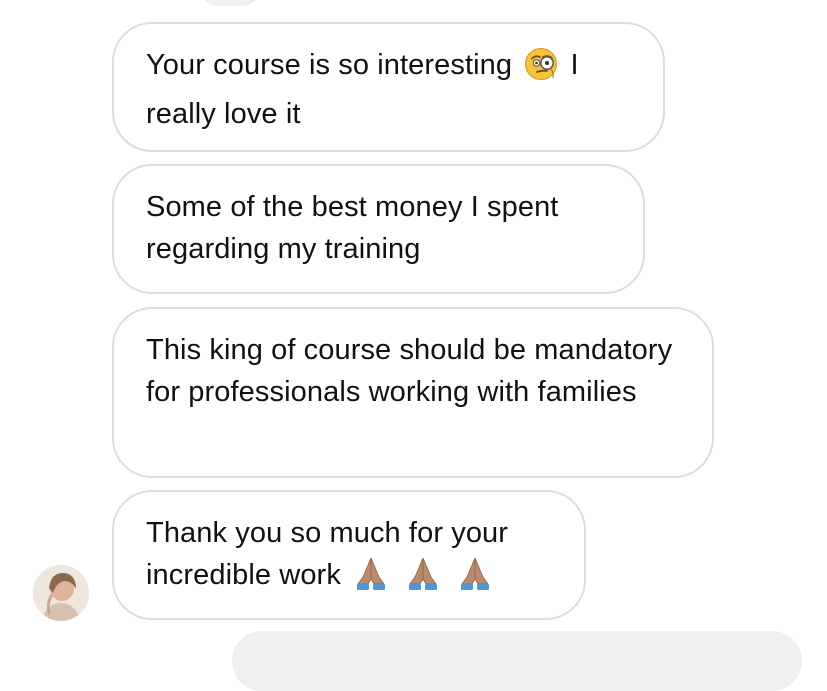 The height and width of the screenshot is (691, 827). What do you see at coordinates (230, 3) in the screenshot?
I see `previous-message-bubble` at bounding box center [230, 3].